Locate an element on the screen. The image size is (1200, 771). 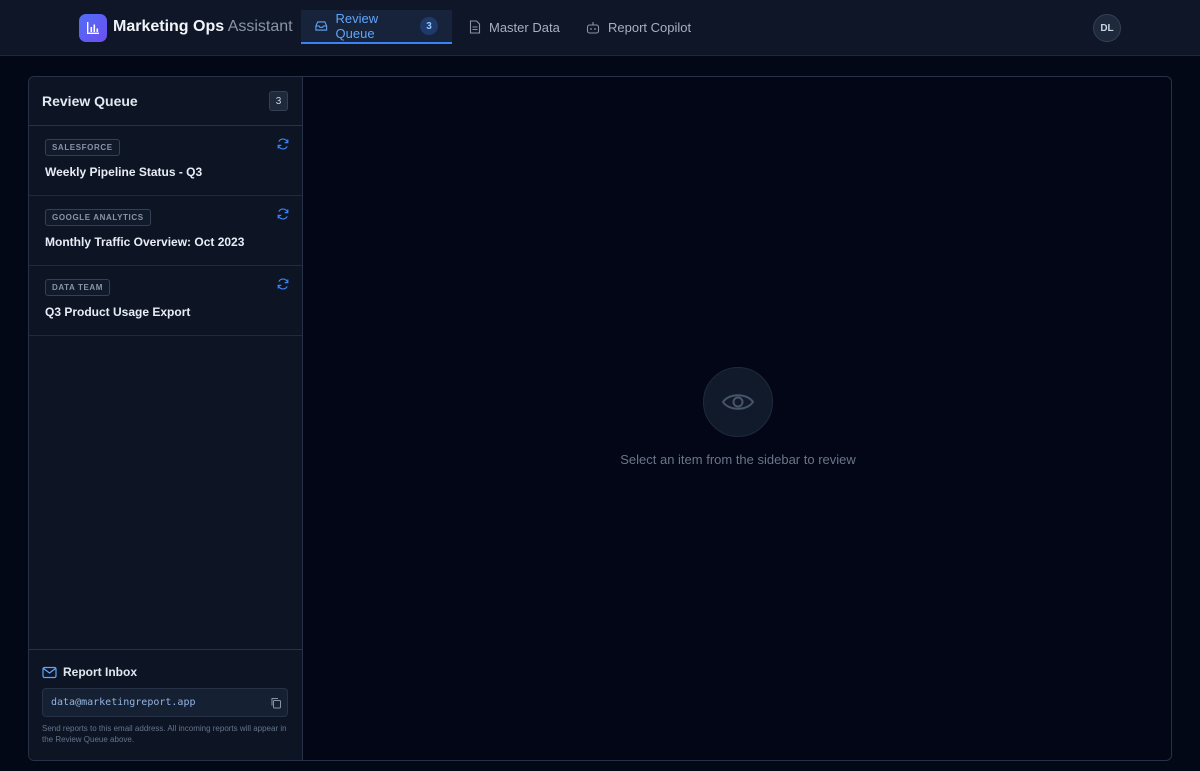
inbox-email-value: data@marketingreport.app is located at coordinates (123, 702).